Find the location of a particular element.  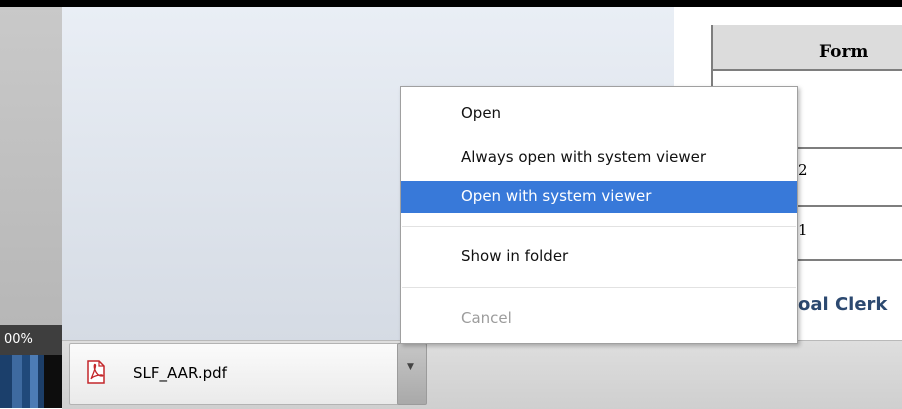

menu-item-open: Open is located at coordinates (599, 114).